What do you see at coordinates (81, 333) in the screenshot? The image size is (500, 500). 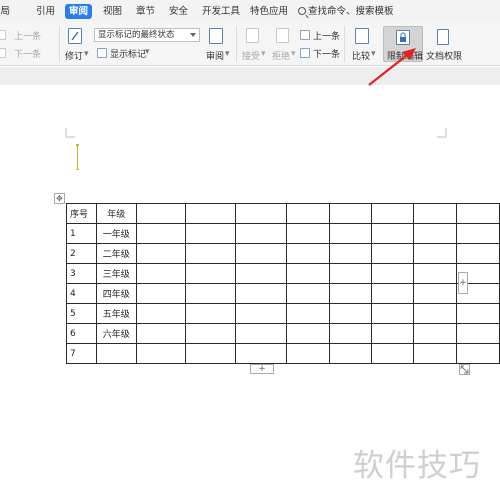 I see `table-cell-number: 6` at bounding box center [81, 333].